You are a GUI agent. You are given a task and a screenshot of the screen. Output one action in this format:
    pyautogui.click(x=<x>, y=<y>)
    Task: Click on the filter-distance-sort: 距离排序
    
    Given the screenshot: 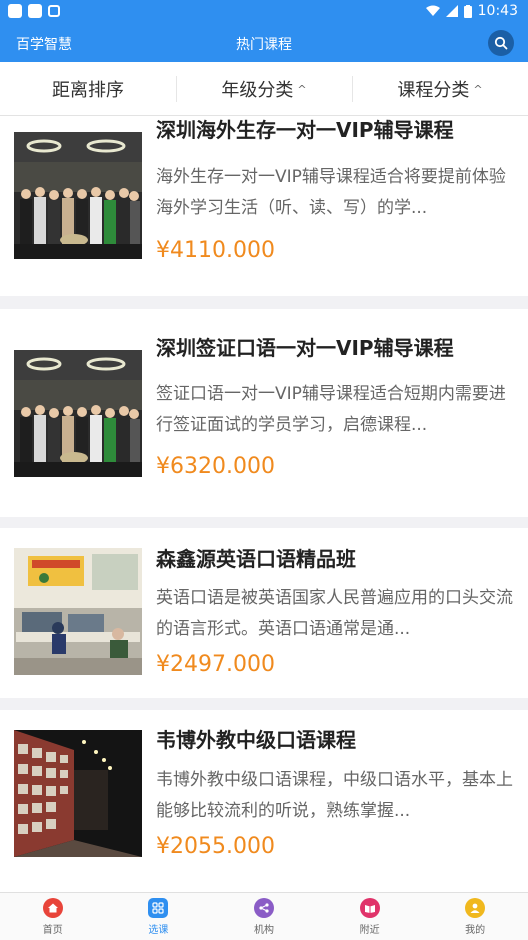 What is the action you would take?
    pyautogui.click(x=88, y=88)
    